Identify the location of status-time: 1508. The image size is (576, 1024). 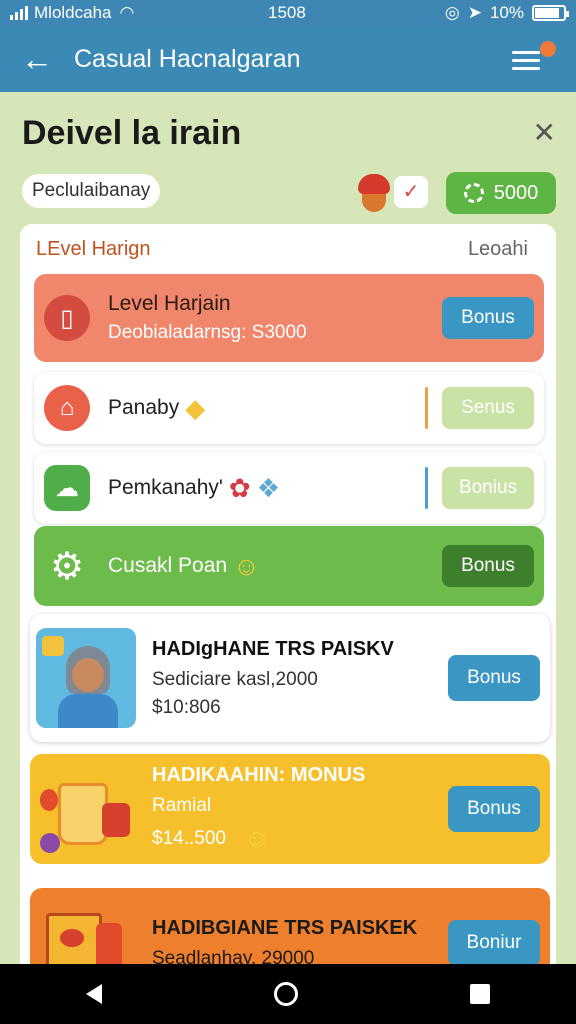
(287, 12).